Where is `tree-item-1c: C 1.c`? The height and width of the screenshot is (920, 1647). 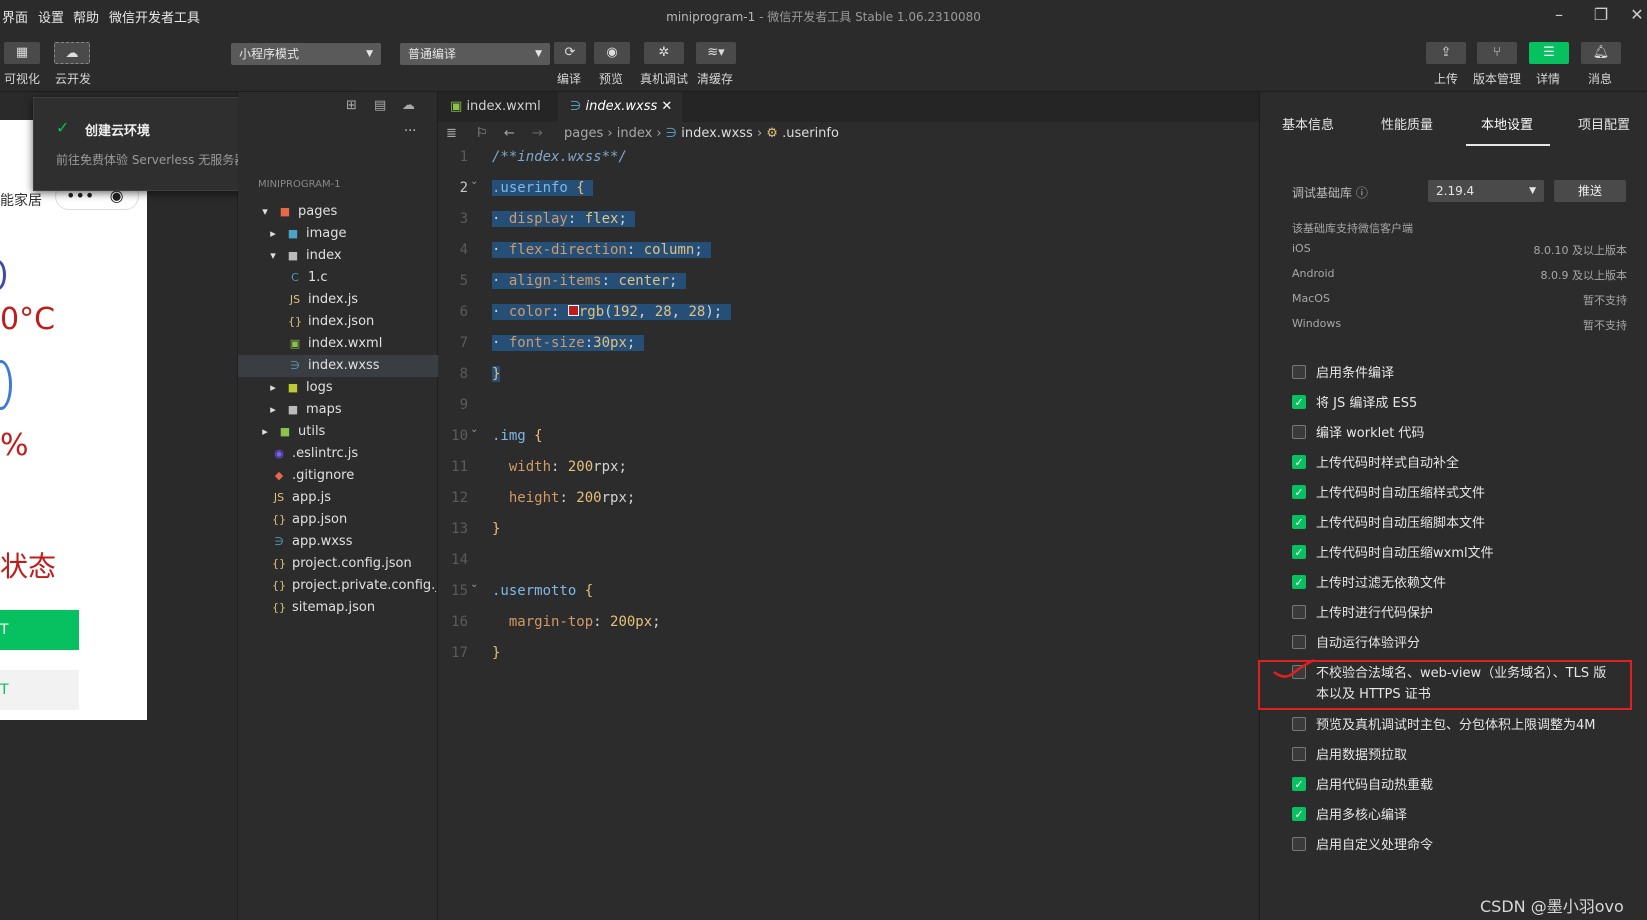 tree-item-1c: C 1.c is located at coordinates (307, 278).